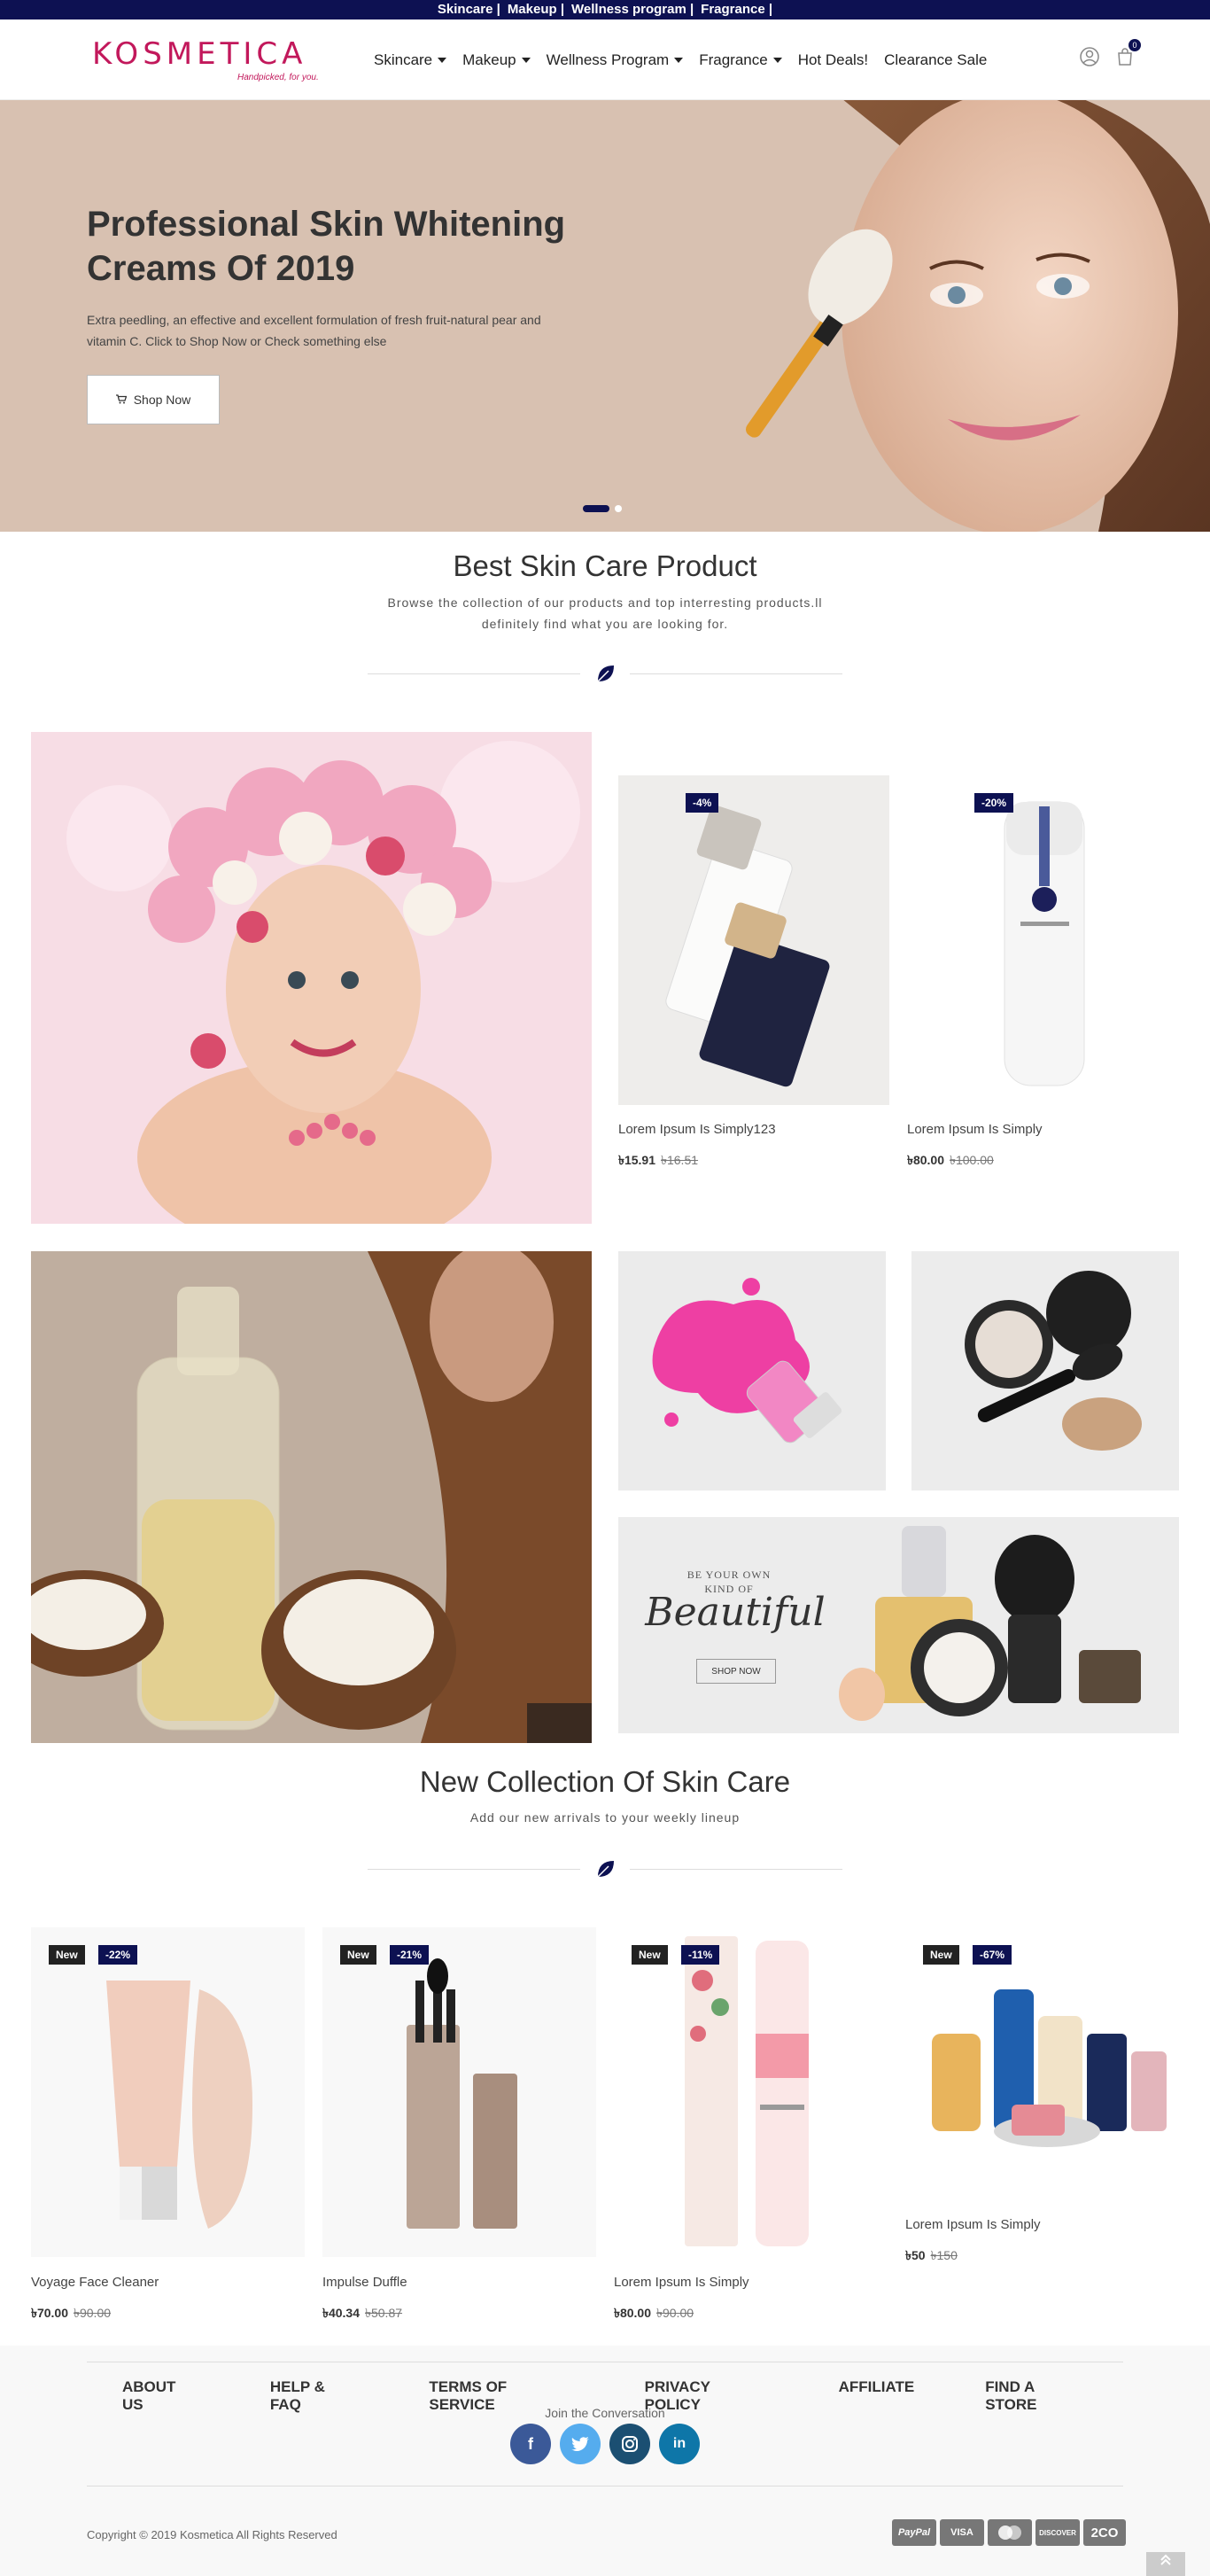 The height and width of the screenshot is (2576, 1210). Describe the element at coordinates (365, 2283) in the screenshot. I see `product-name: Impulse Duffle` at that location.